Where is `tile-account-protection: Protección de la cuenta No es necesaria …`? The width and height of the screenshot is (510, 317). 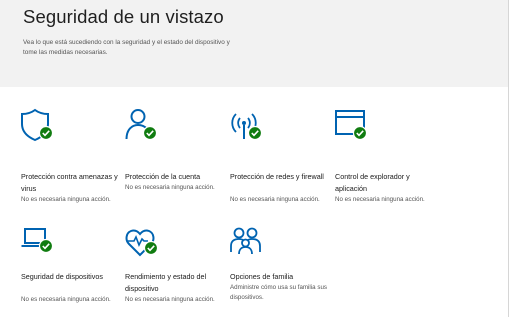
tile-account-protection: Protección de la cuenta No es necesaria … is located at coordinates (175, 158).